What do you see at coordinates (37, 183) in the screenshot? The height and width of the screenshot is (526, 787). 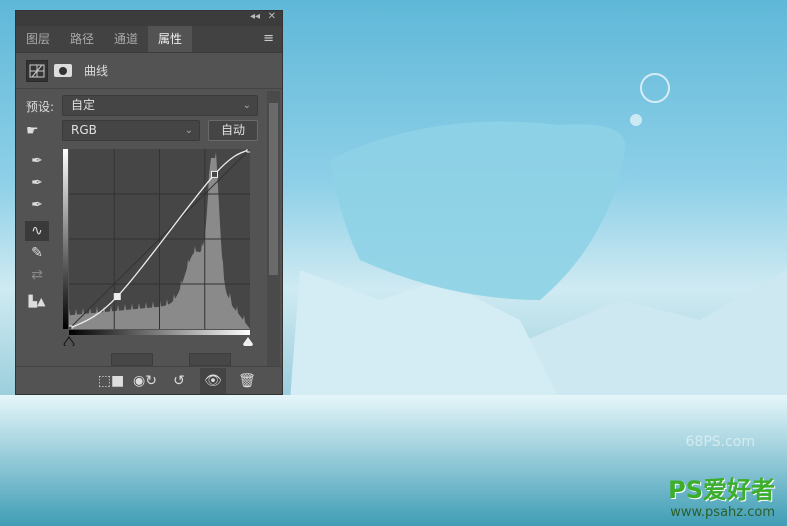 I see `eyedropper-gray-icon: ✒` at bounding box center [37, 183].